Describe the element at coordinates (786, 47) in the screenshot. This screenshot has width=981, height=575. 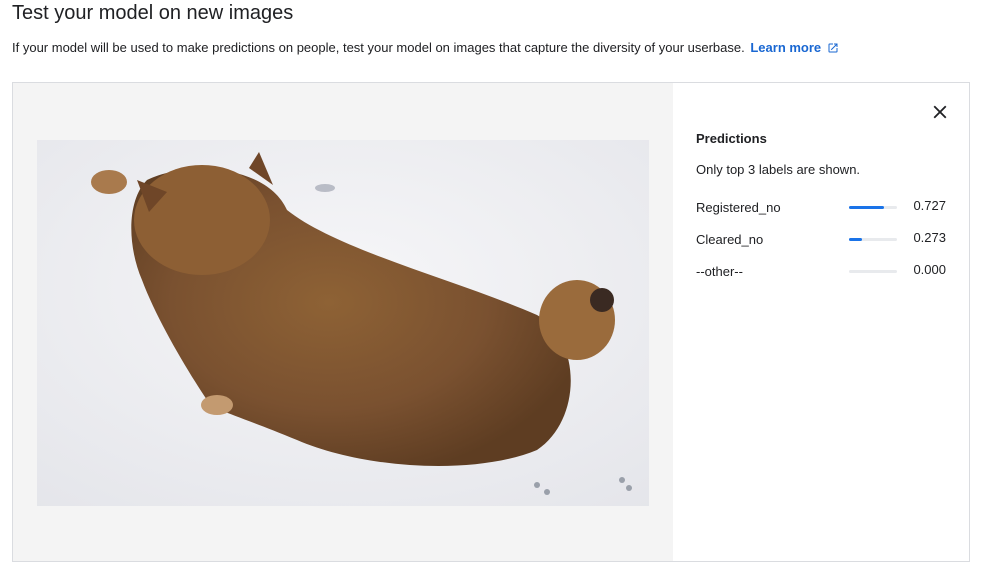
I see `learn-more-label: Learn more` at that location.